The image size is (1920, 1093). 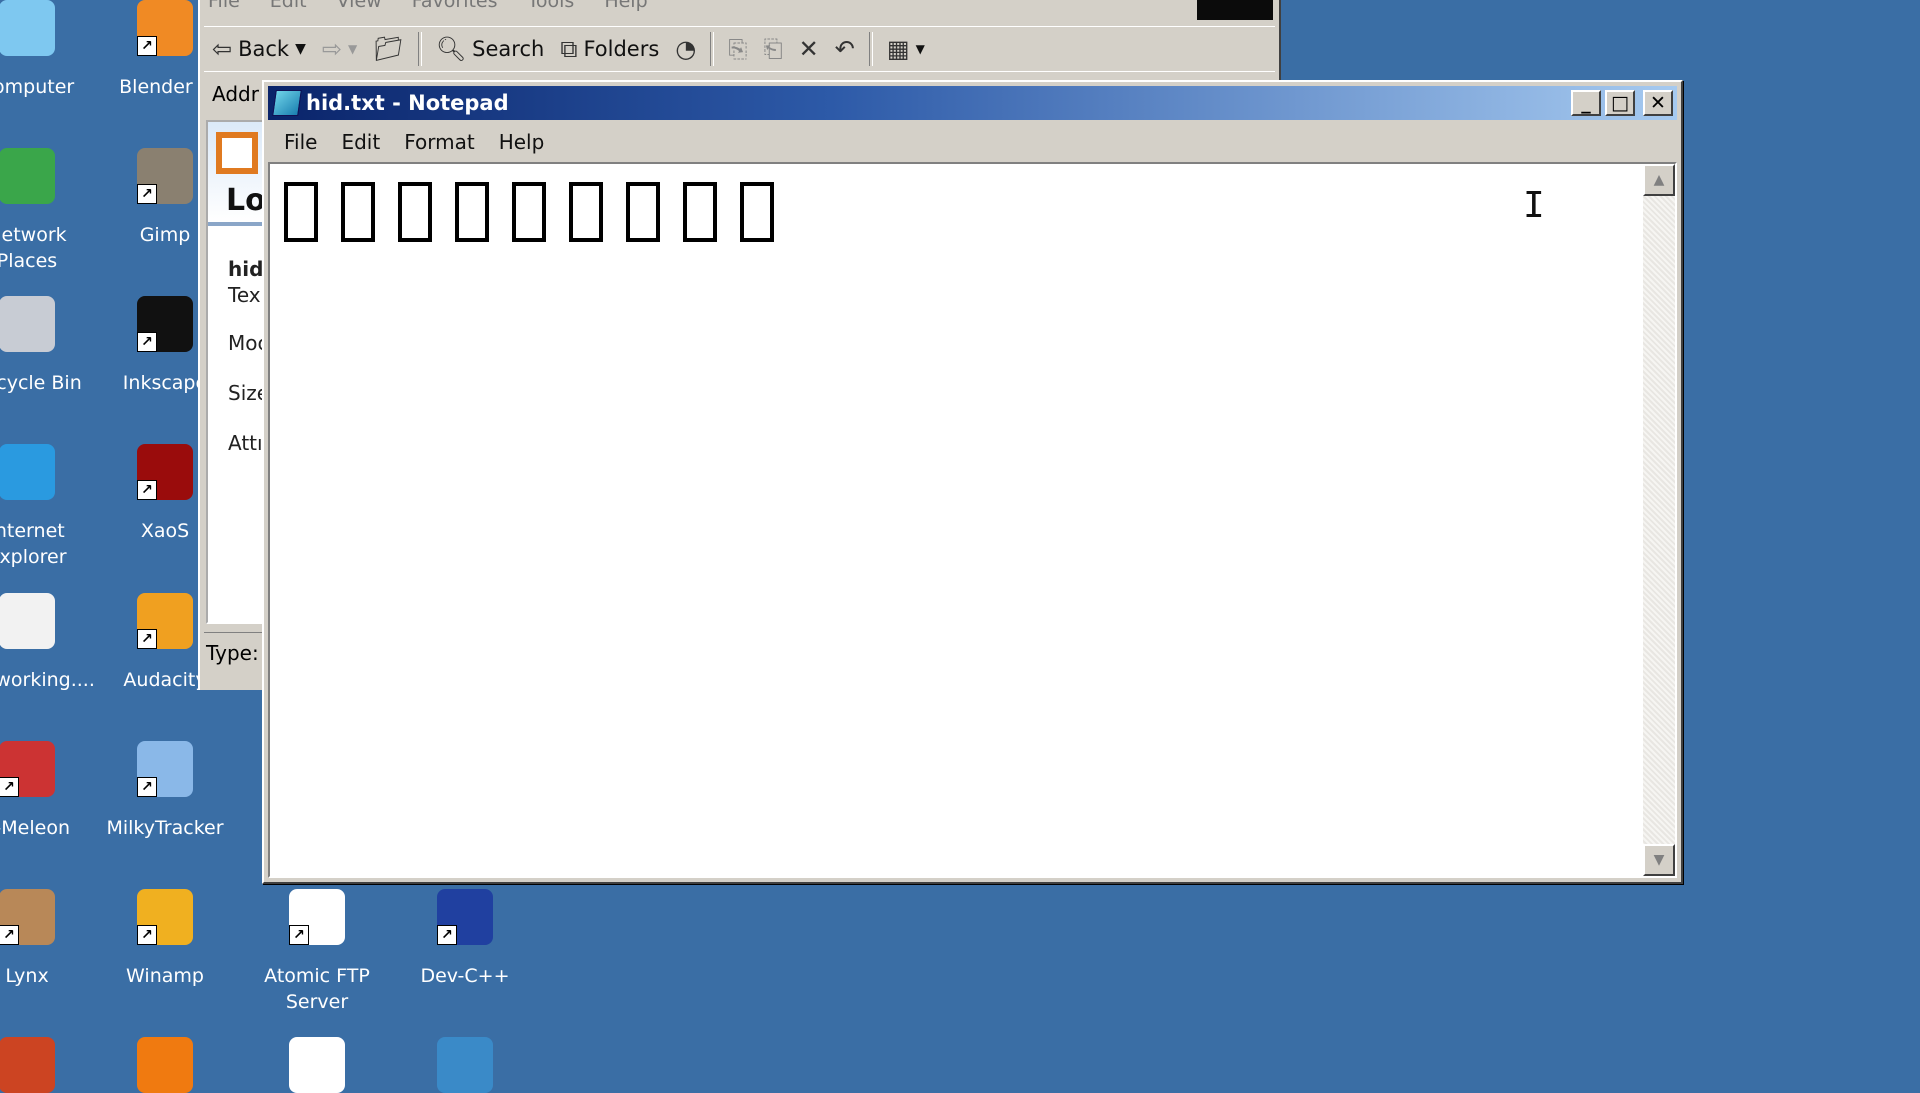 I want to click on menu-file: File, so click(x=300, y=140).